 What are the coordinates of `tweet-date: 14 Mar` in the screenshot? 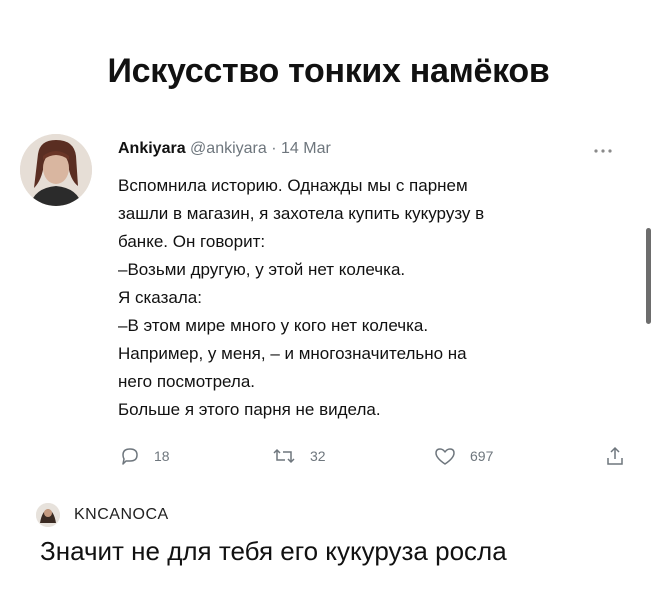 It's located at (306, 148).